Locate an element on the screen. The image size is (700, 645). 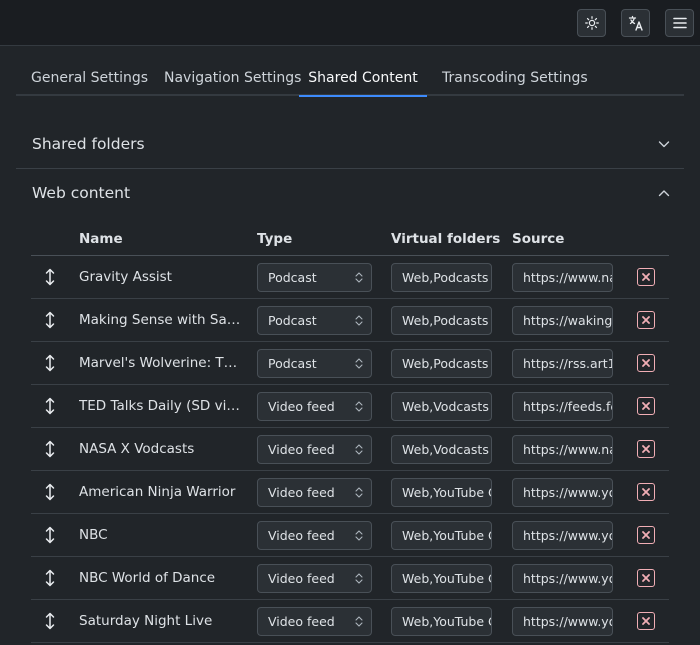
column-header-virtual-folders: Virtual folders is located at coordinates (445, 239).